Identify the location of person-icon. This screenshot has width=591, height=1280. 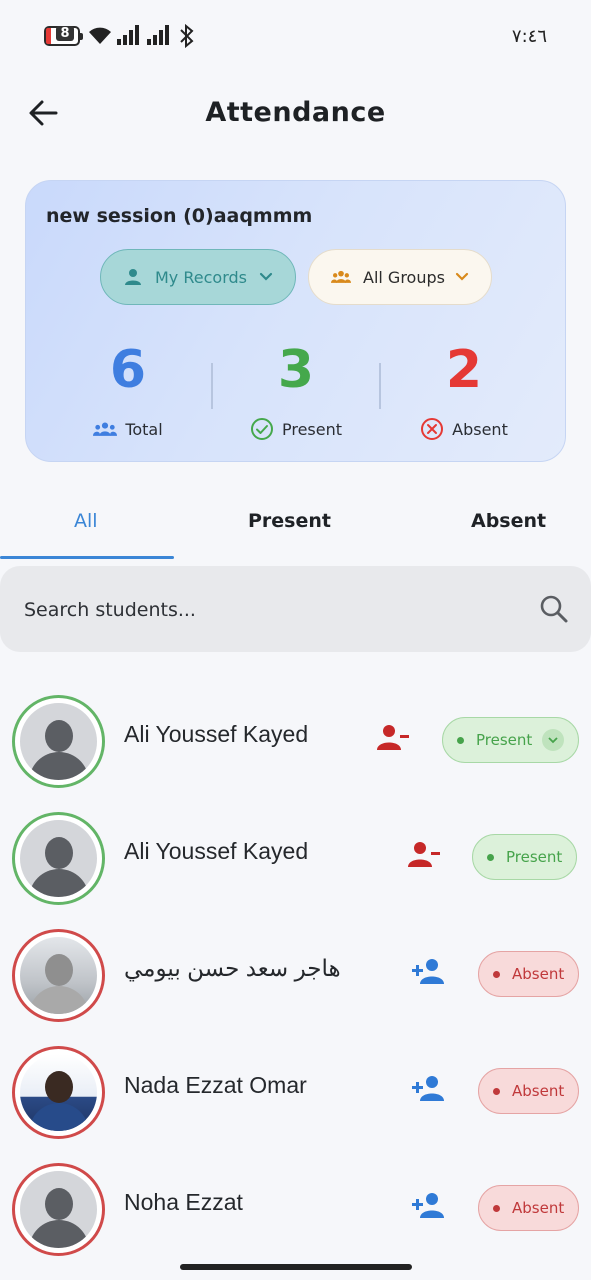
(133, 277).